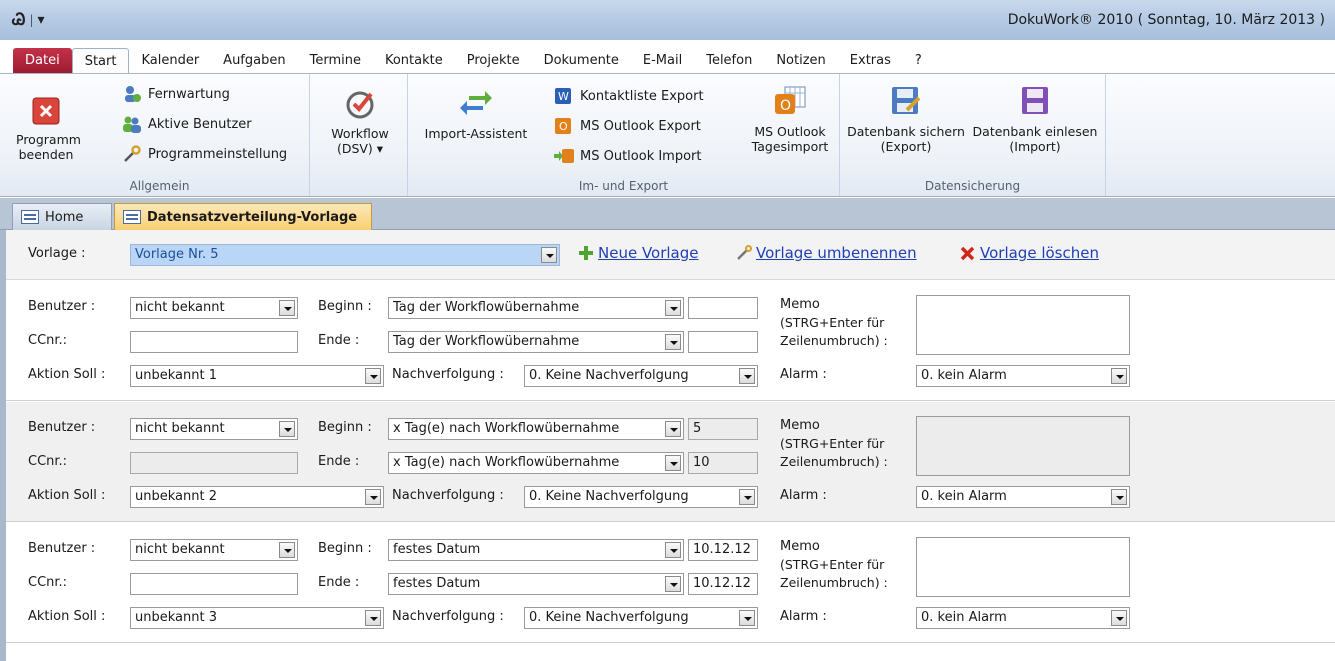  What do you see at coordinates (345, 255) in the screenshot?
I see `vorlage-select: Vorlage Nr. 5` at bounding box center [345, 255].